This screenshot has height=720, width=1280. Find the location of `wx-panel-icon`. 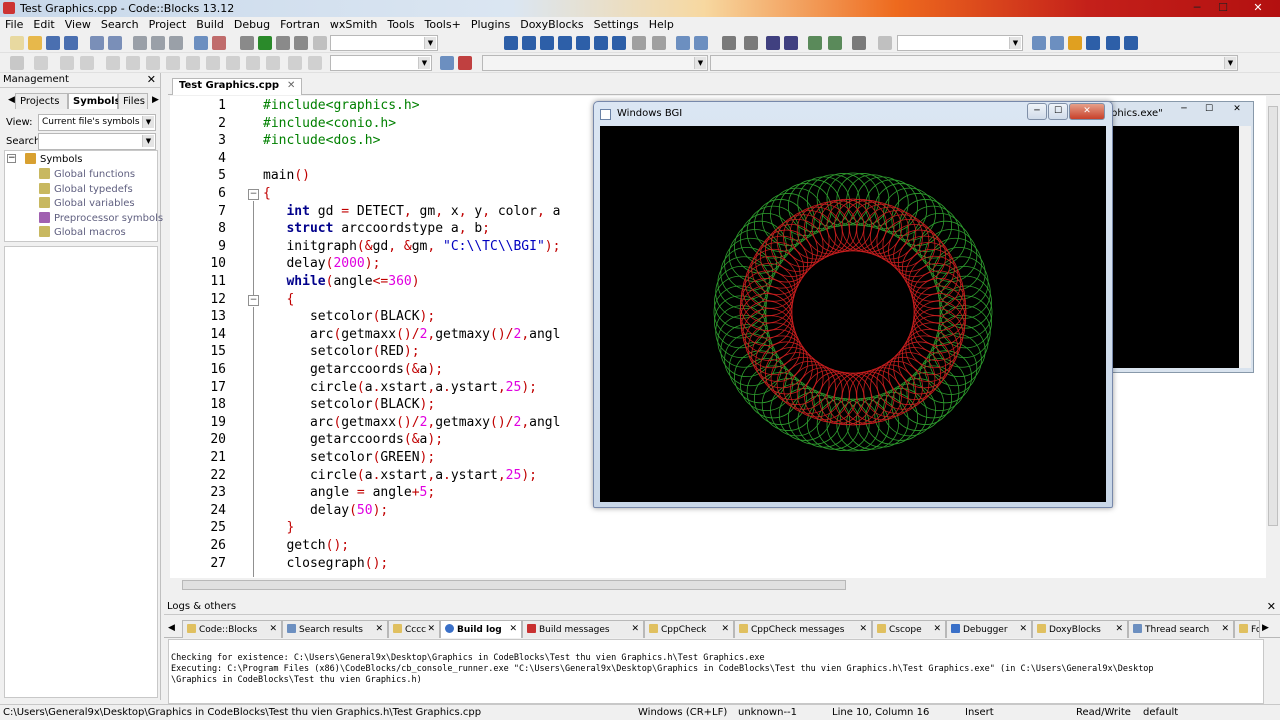

wx-panel-icon is located at coordinates (67, 63).